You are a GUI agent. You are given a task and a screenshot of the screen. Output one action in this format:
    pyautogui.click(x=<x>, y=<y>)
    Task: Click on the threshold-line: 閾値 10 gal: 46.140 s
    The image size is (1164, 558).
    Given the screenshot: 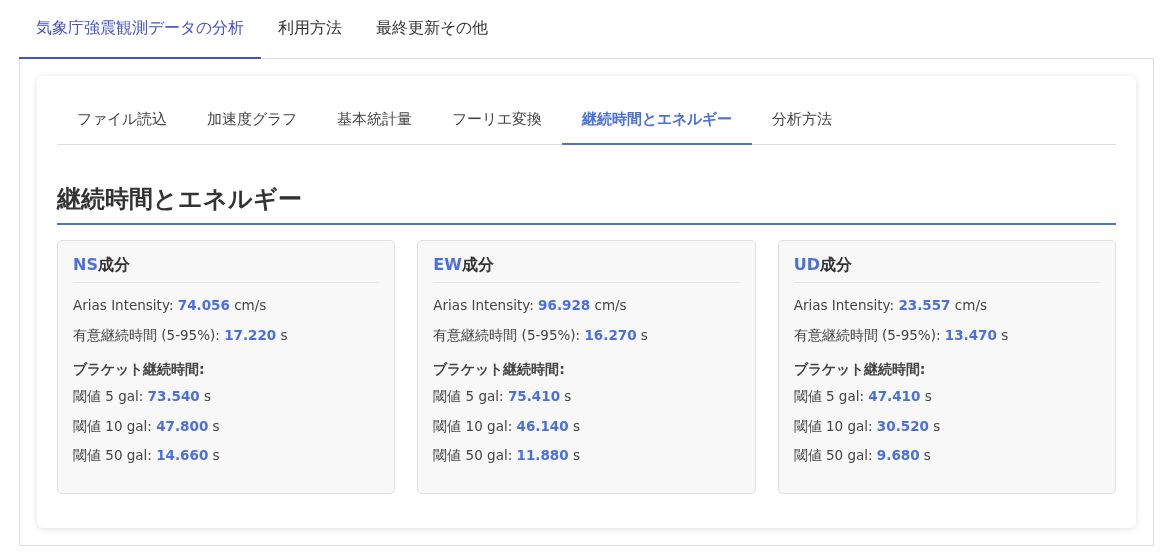 What is the action you would take?
    pyautogui.click(x=507, y=426)
    